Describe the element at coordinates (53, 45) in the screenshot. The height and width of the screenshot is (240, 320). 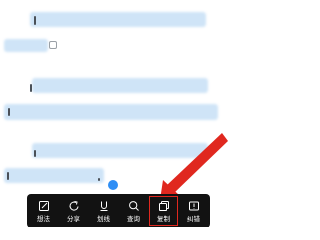
I see `inline-note-marker-icon` at that location.